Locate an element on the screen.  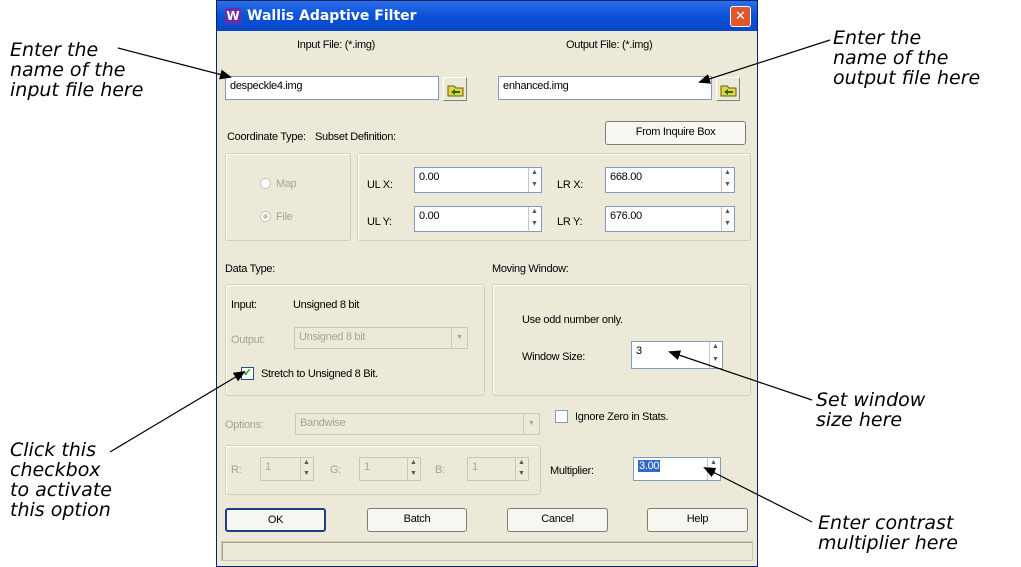
arrow-window is located at coordinates (740, 375).